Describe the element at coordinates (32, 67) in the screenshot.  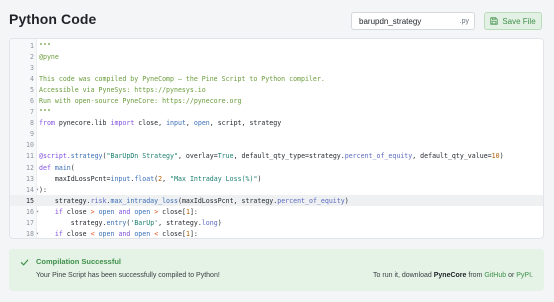
I see `line-number: 3` at that location.